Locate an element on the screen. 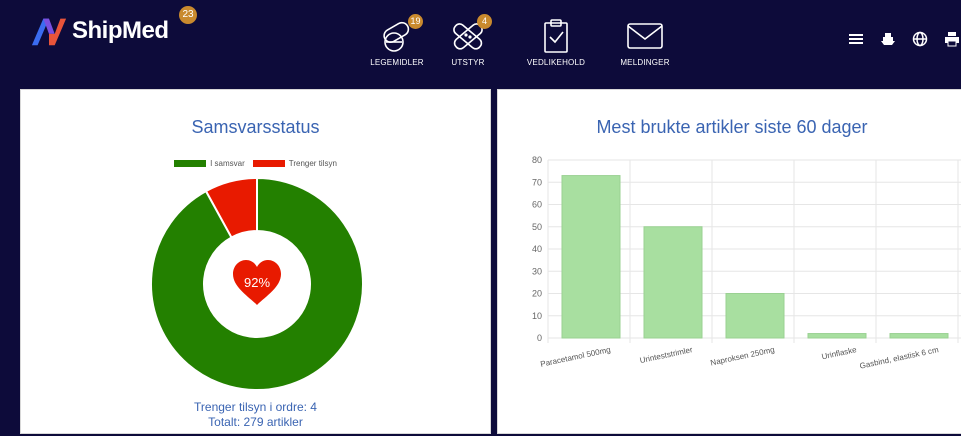  brand-logo: ShipMed 23 is located at coordinates (113, 27).